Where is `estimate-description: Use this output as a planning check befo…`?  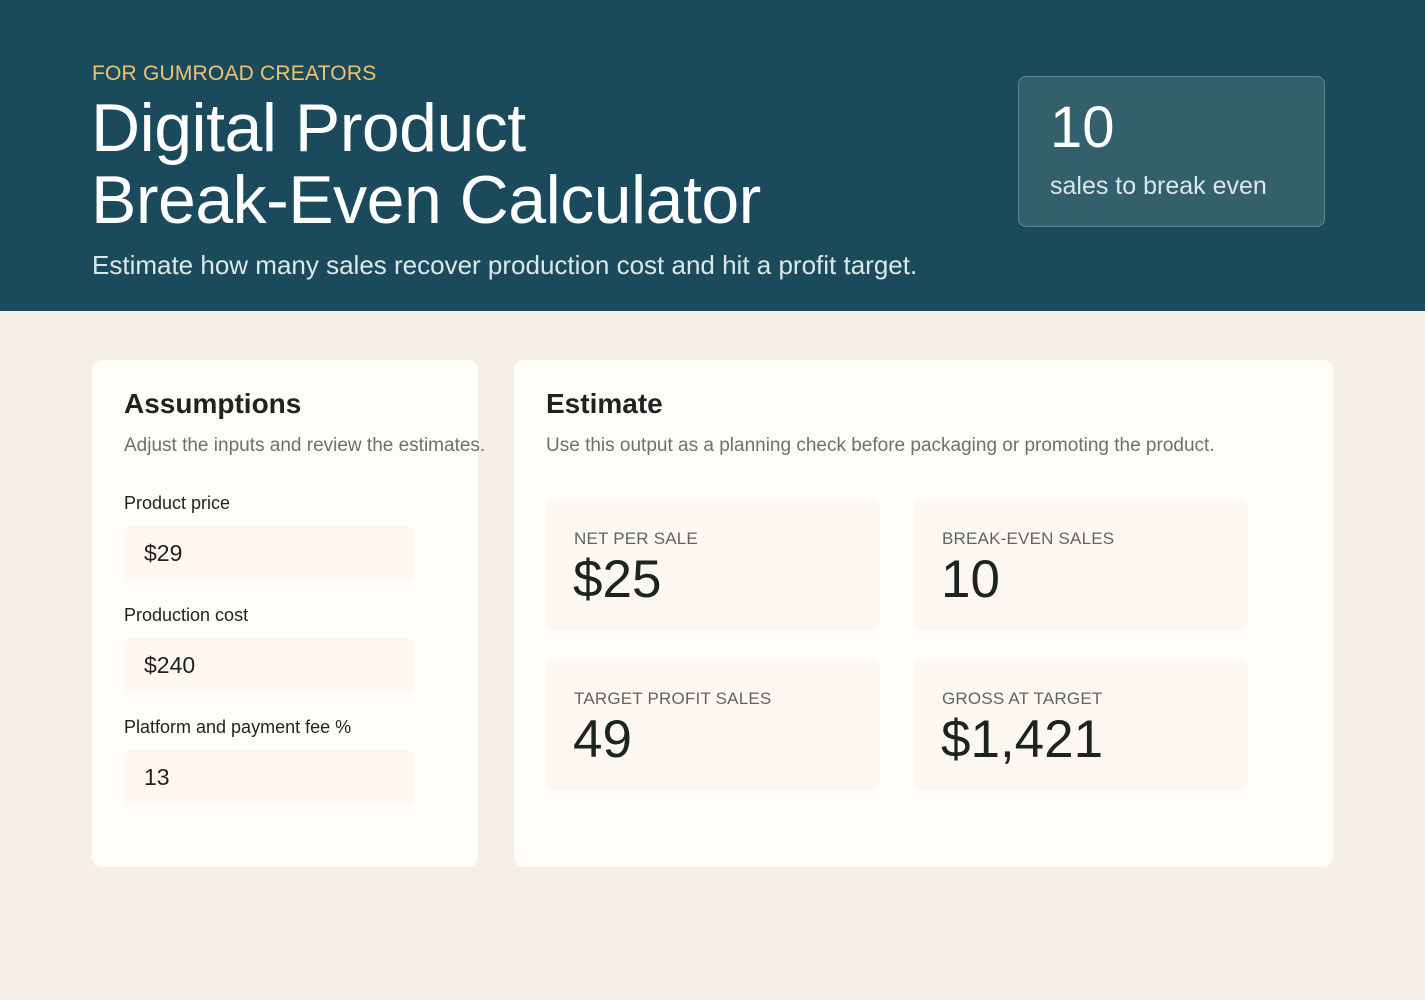 estimate-description: Use this output as a planning check befo… is located at coordinates (880, 445).